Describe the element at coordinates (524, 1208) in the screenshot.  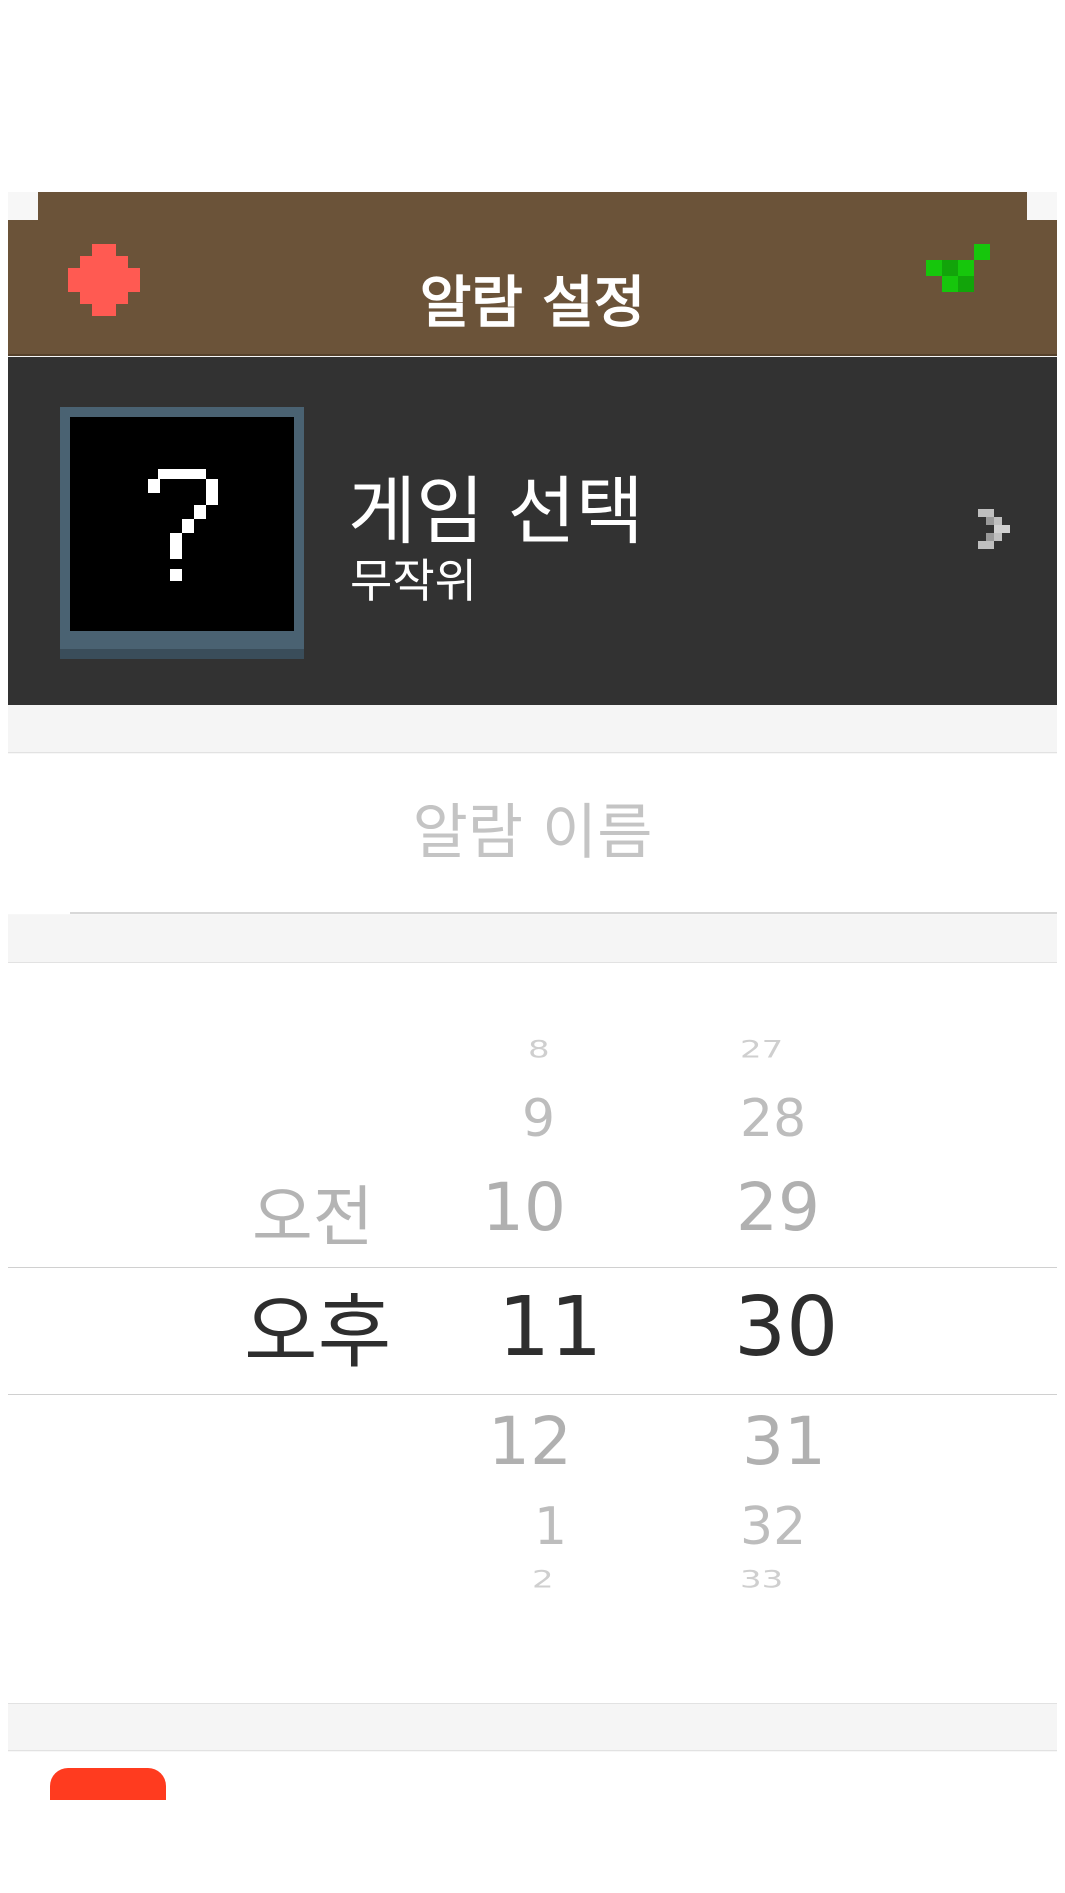
I see `hour-option: 10` at that location.